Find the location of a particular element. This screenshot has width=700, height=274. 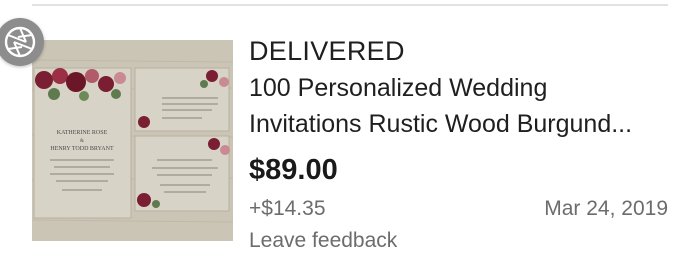

card-name-1: KATHERINE ROSE is located at coordinates (82, 133).